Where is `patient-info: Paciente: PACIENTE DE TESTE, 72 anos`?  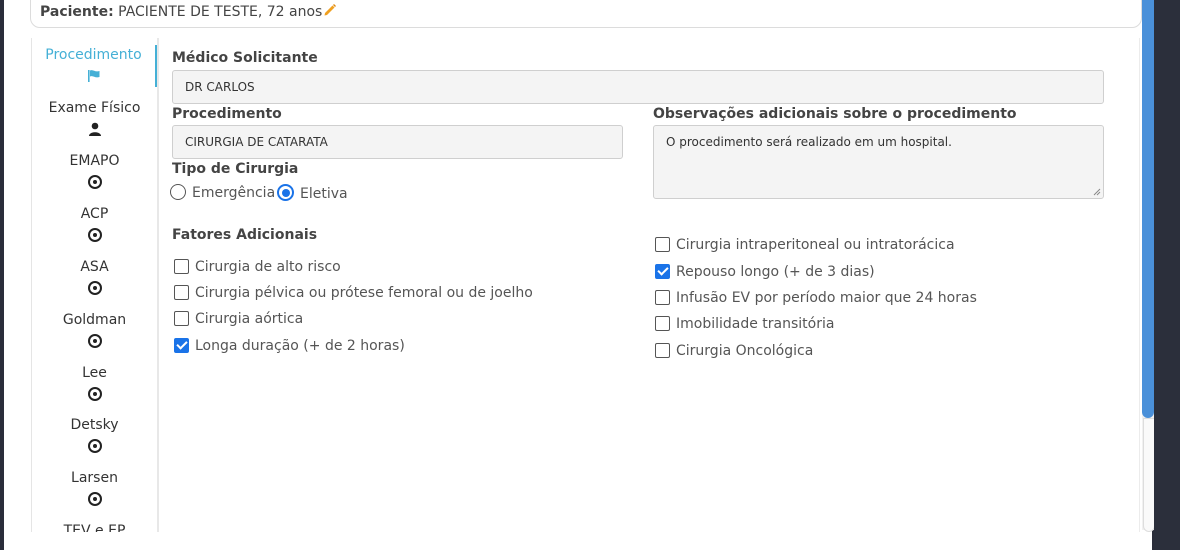 patient-info: Paciente: PACIENTE DE TESTE, 72 anos is located at coordinates (188, 12).